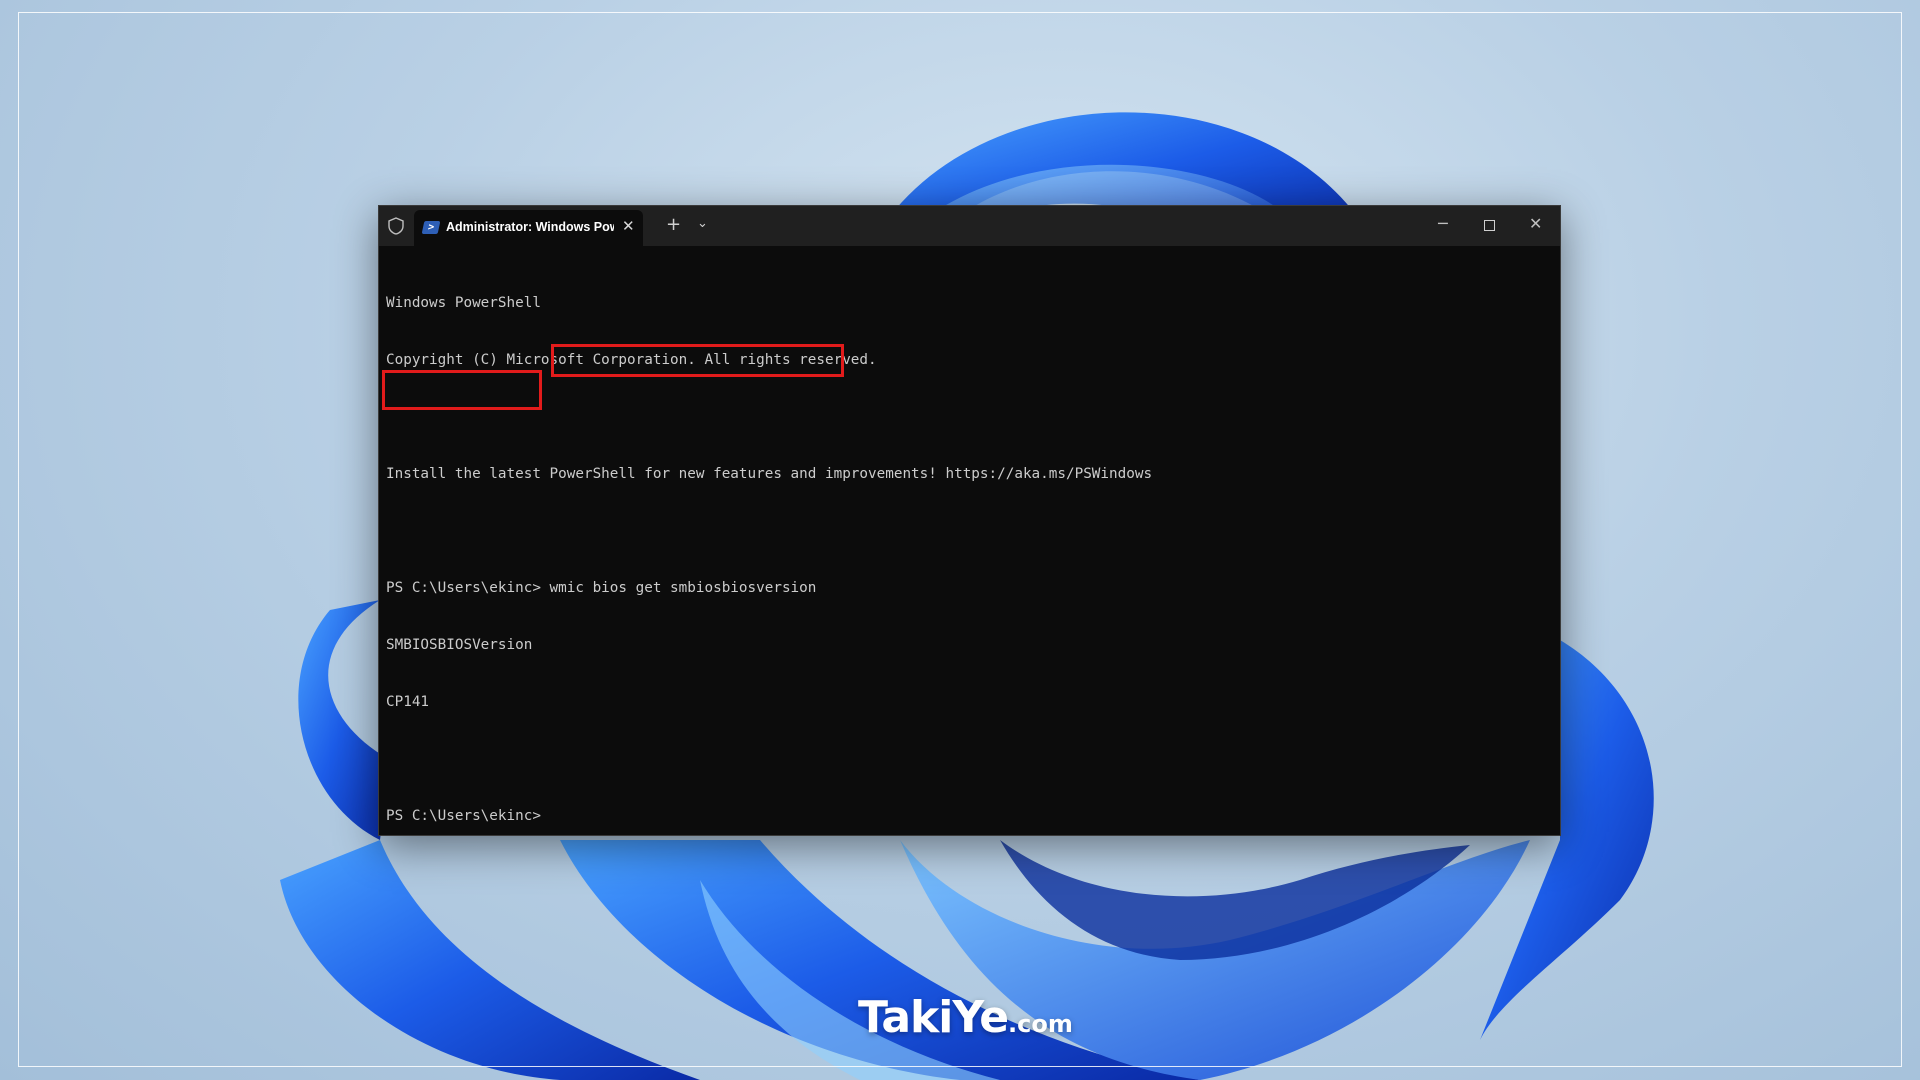 This screenshot has width=1920, height=1080. I want to click on tab-close-icon: ✕, so click(628, 226).